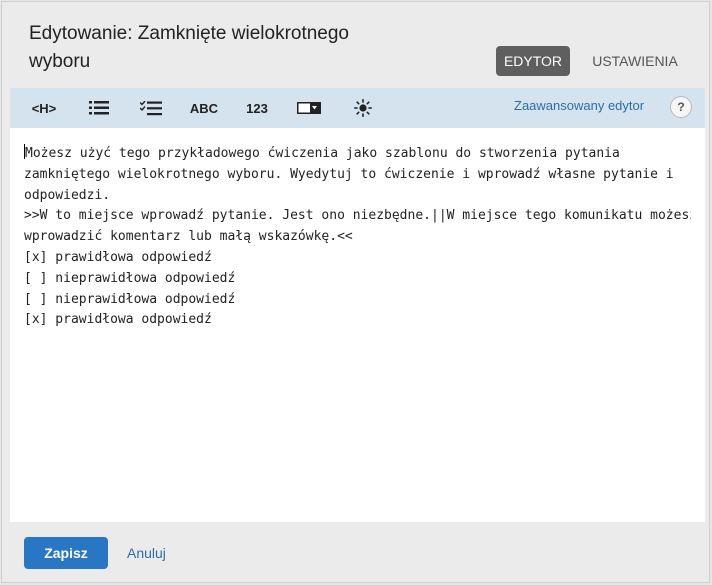 This screenshot has height=585, width=712. I want to click on brightness-icon, so click(363, 108).